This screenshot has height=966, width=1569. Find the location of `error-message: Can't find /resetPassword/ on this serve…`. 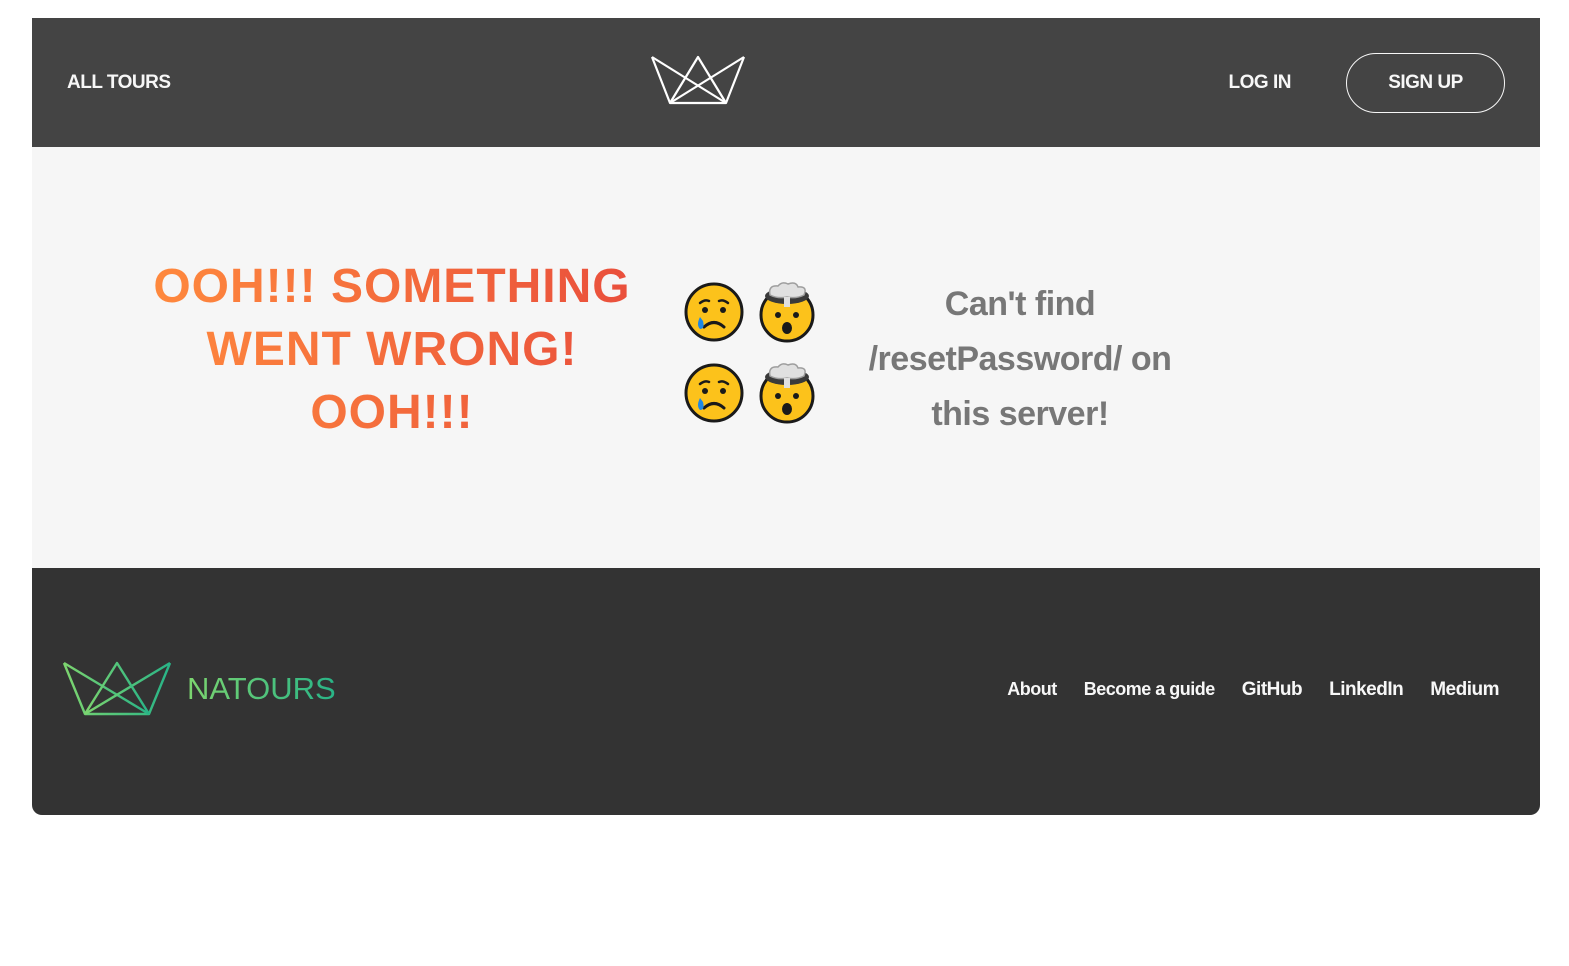

error-message: Can't find /resetPassword/ on this serve… is located at coordinates (1020, 359).